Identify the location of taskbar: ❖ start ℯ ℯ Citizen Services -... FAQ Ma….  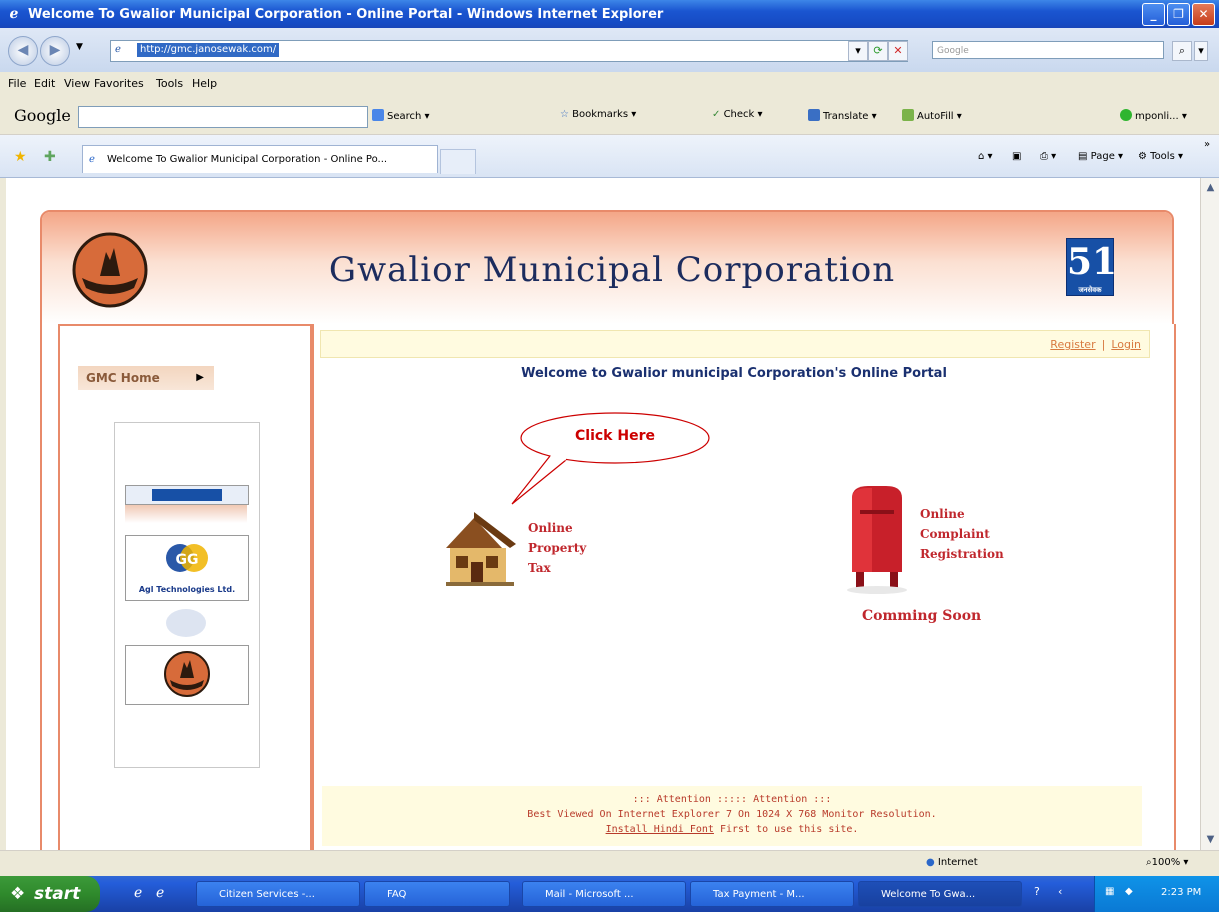
(609, 894).